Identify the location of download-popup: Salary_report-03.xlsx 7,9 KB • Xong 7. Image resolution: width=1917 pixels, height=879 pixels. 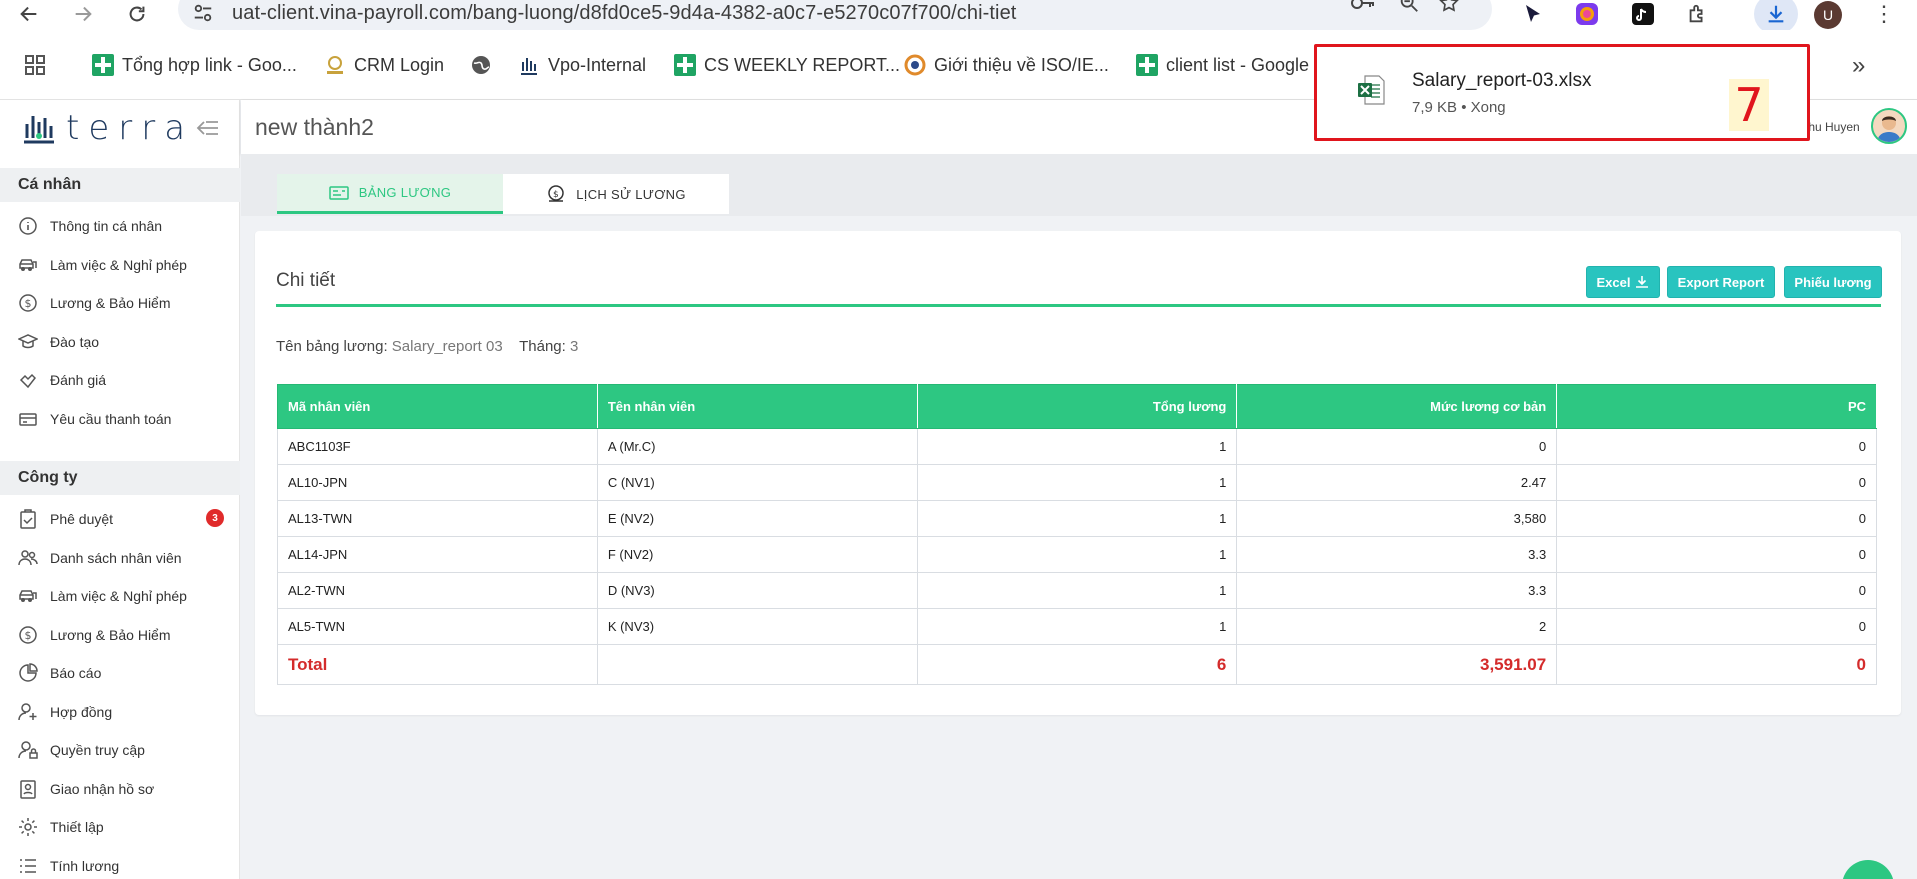
(1562, 92).